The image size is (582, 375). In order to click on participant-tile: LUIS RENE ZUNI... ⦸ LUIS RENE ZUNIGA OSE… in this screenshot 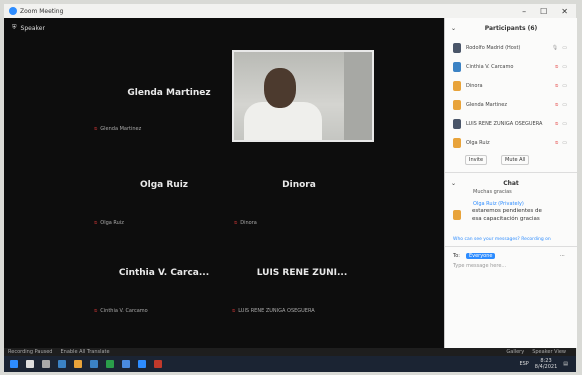, I will do `click(302, 291)`.